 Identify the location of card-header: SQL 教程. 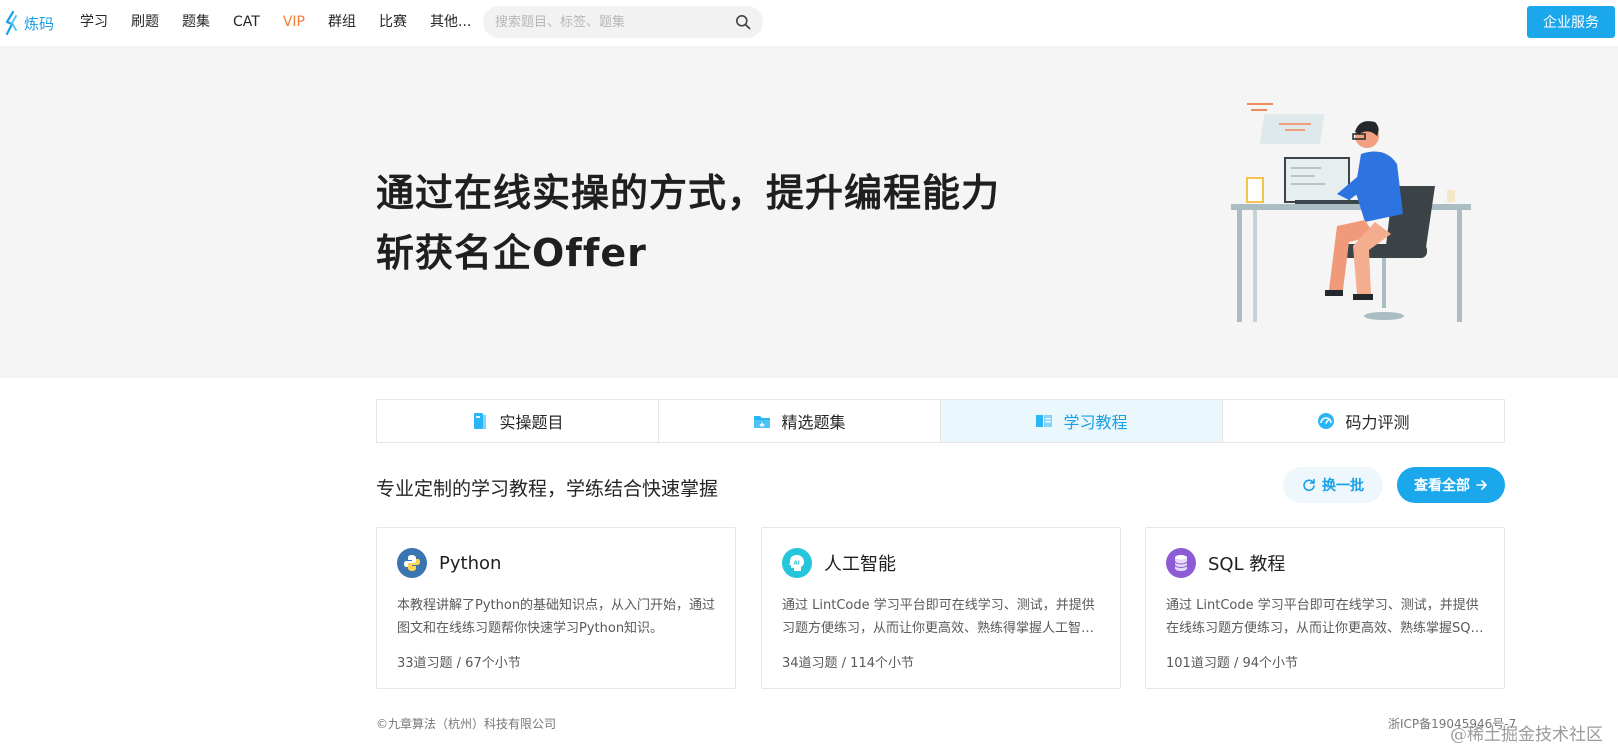
(1225, 563).